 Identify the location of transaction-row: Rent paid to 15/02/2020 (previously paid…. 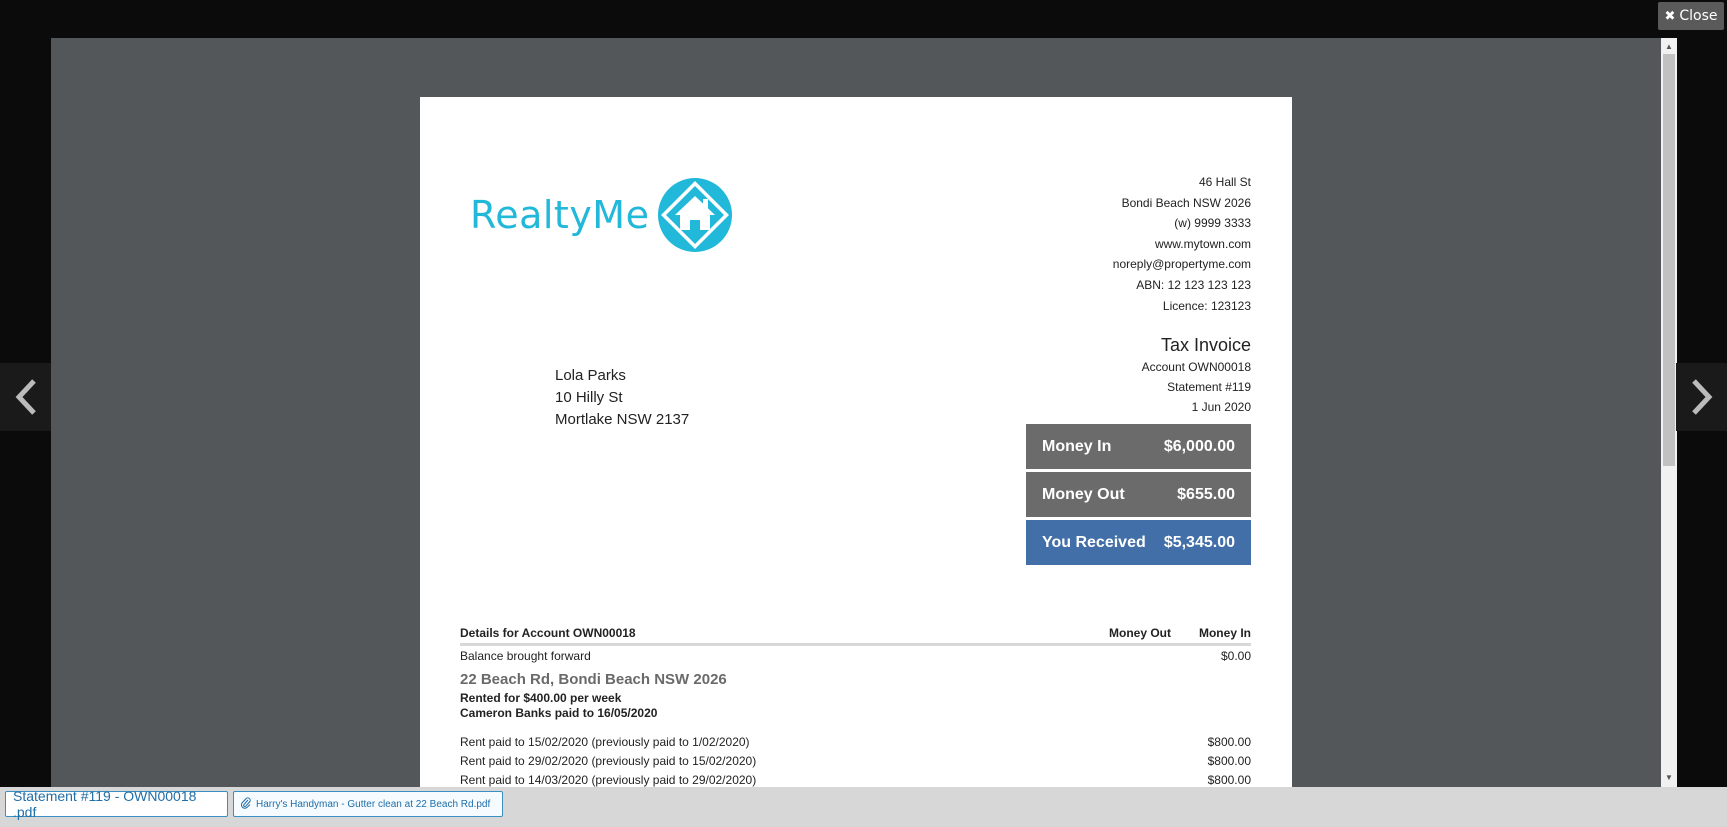
(855, 741).